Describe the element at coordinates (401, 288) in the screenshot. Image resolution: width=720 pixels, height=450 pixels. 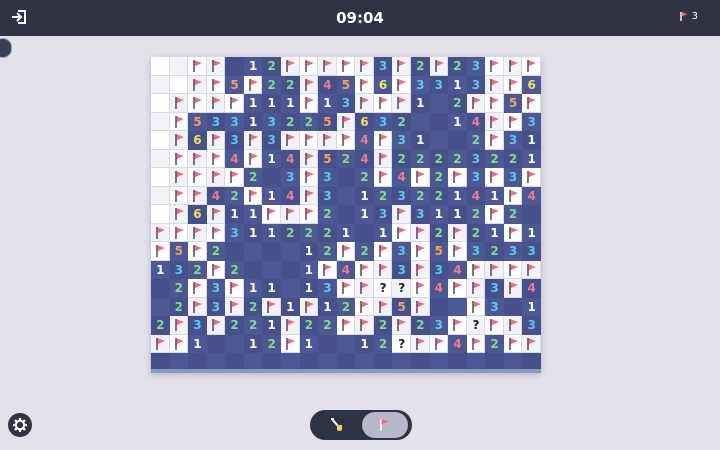
I see `question-cell: ?` at that location.